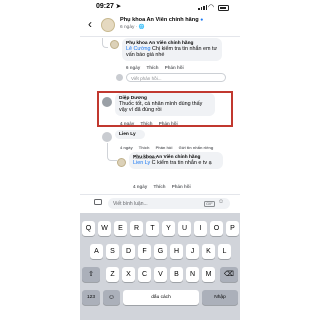  I want to click on status-time: 09:27 ➤, so click(108, 6).